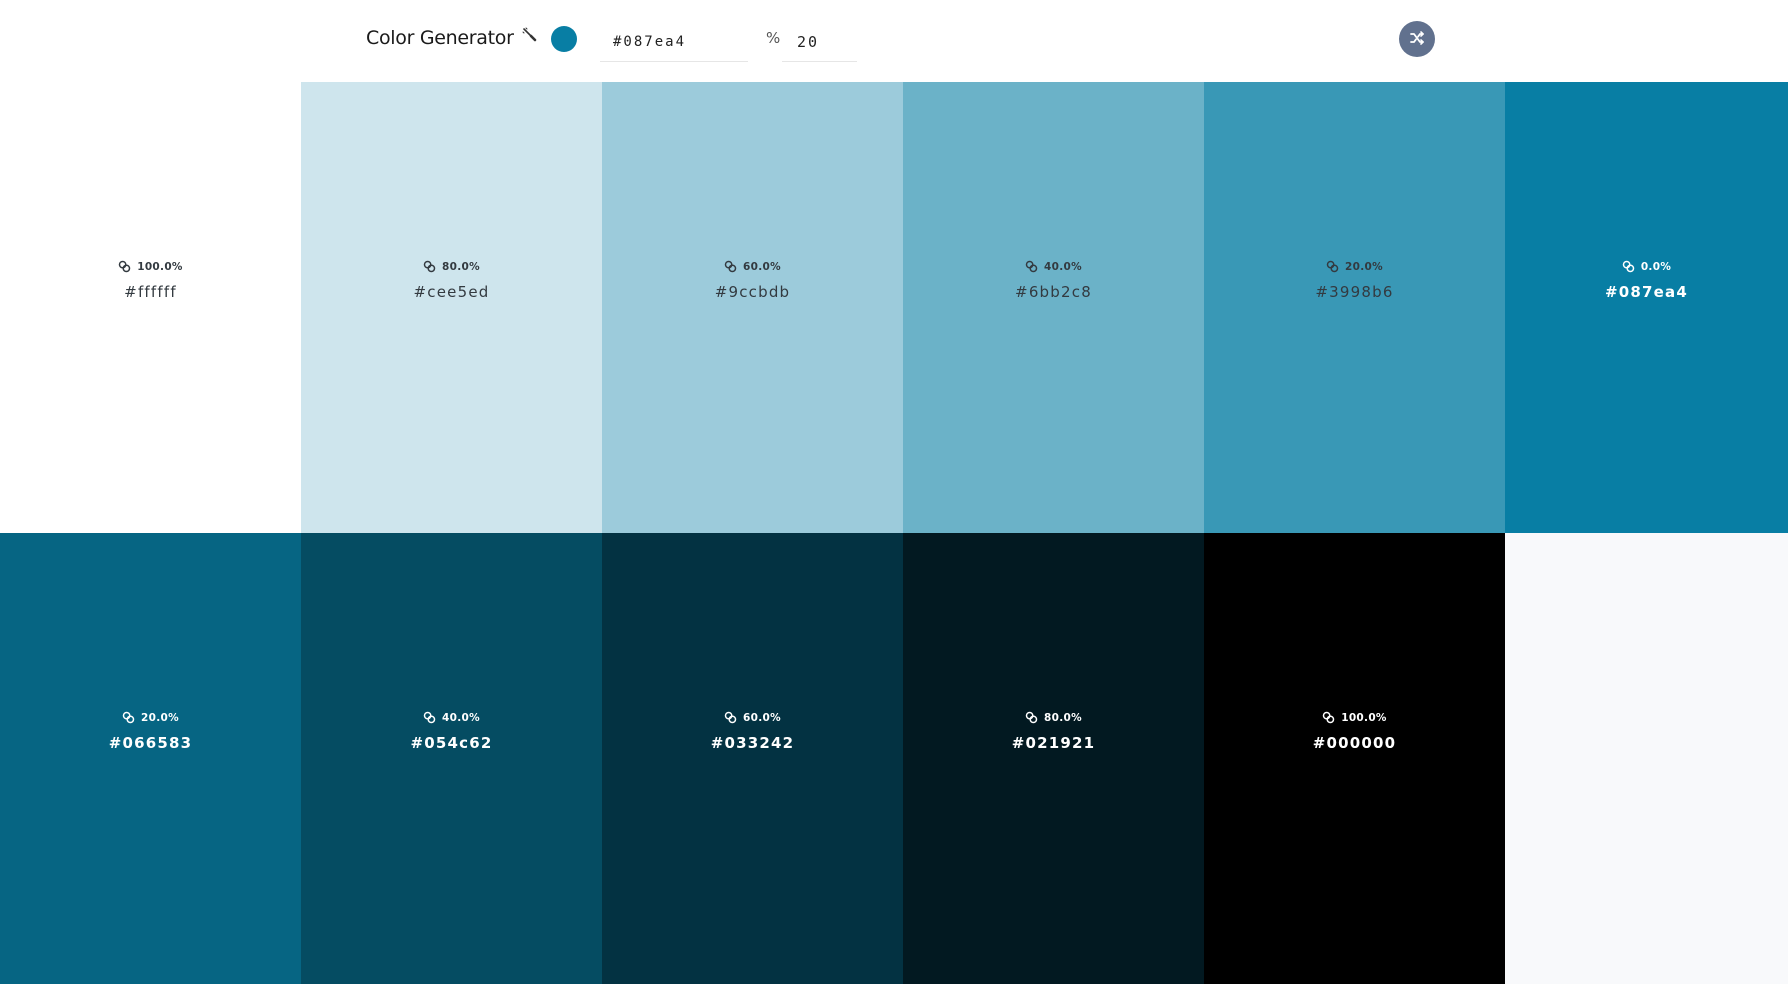 This screenshot has width=1788, height=984. Describe the element at coordinates (1354, 758) in the screenshot. I see `color-swatch: 100.0% #000000` at that location.